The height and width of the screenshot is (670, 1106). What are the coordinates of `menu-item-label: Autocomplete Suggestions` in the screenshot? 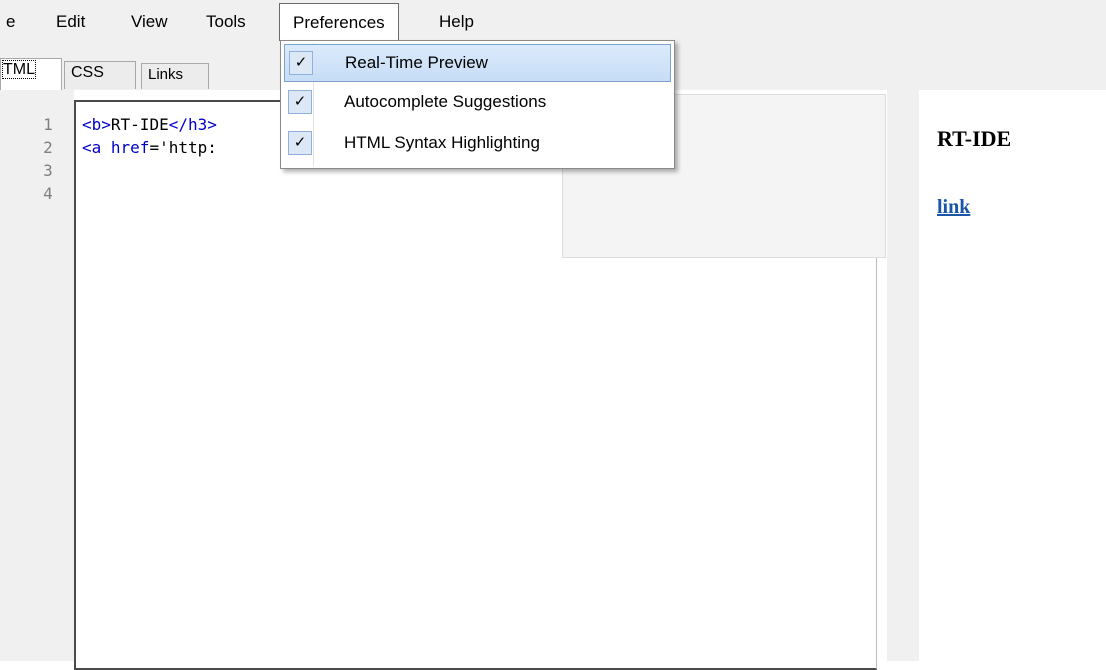 It's located at (445, 101).